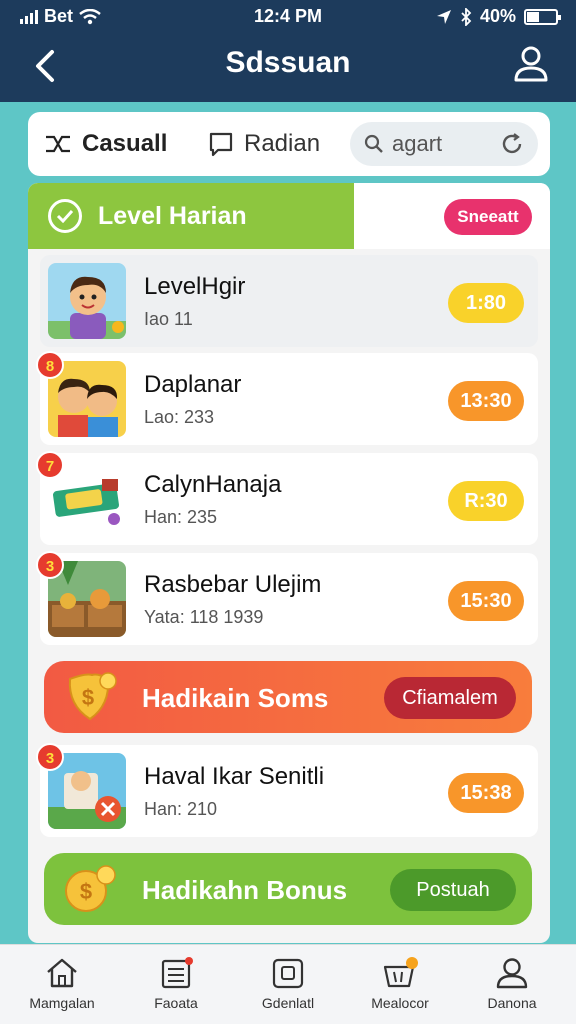  What do you see at coordinates (373, 143) in the screenshot?
I see `search-icon` at bounding box center [373, 143].